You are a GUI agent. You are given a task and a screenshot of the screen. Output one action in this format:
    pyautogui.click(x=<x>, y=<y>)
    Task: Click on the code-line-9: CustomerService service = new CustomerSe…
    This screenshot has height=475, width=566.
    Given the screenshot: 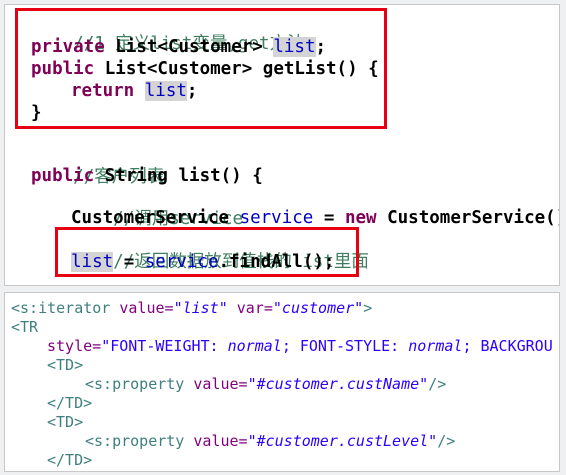 What is the action you would take?
    pyautogui.click(x=315, y=218)
    